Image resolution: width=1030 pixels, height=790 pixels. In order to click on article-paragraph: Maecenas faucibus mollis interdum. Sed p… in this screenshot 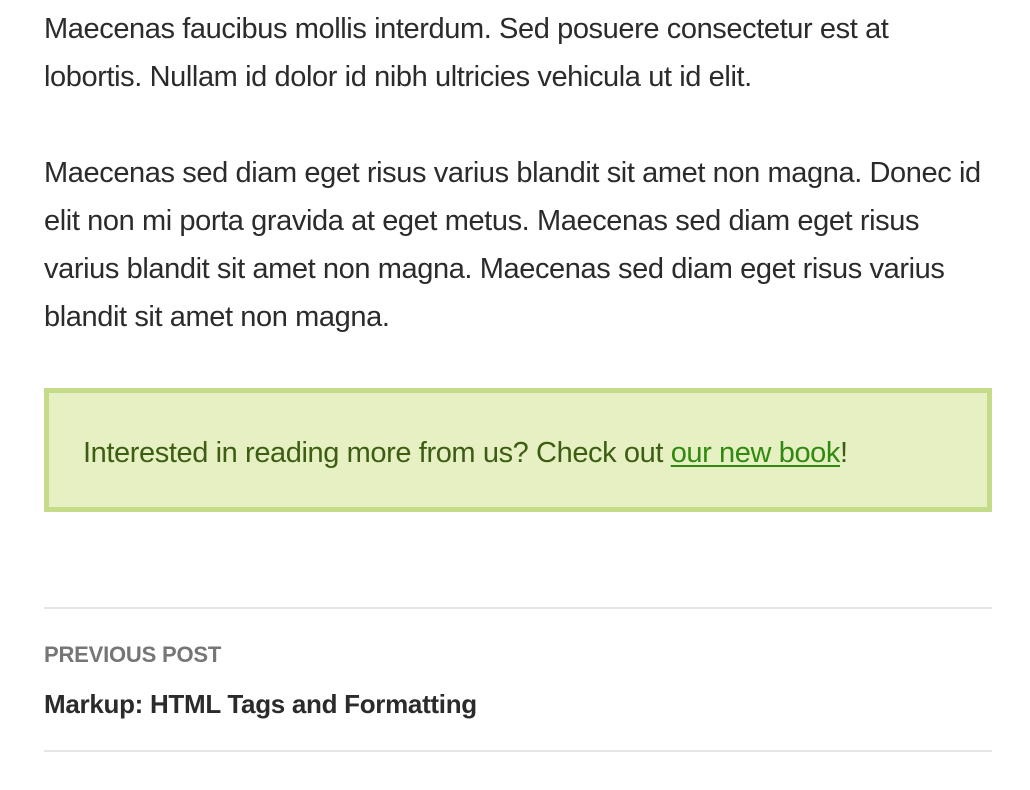, I will do `click(466, 53)`.